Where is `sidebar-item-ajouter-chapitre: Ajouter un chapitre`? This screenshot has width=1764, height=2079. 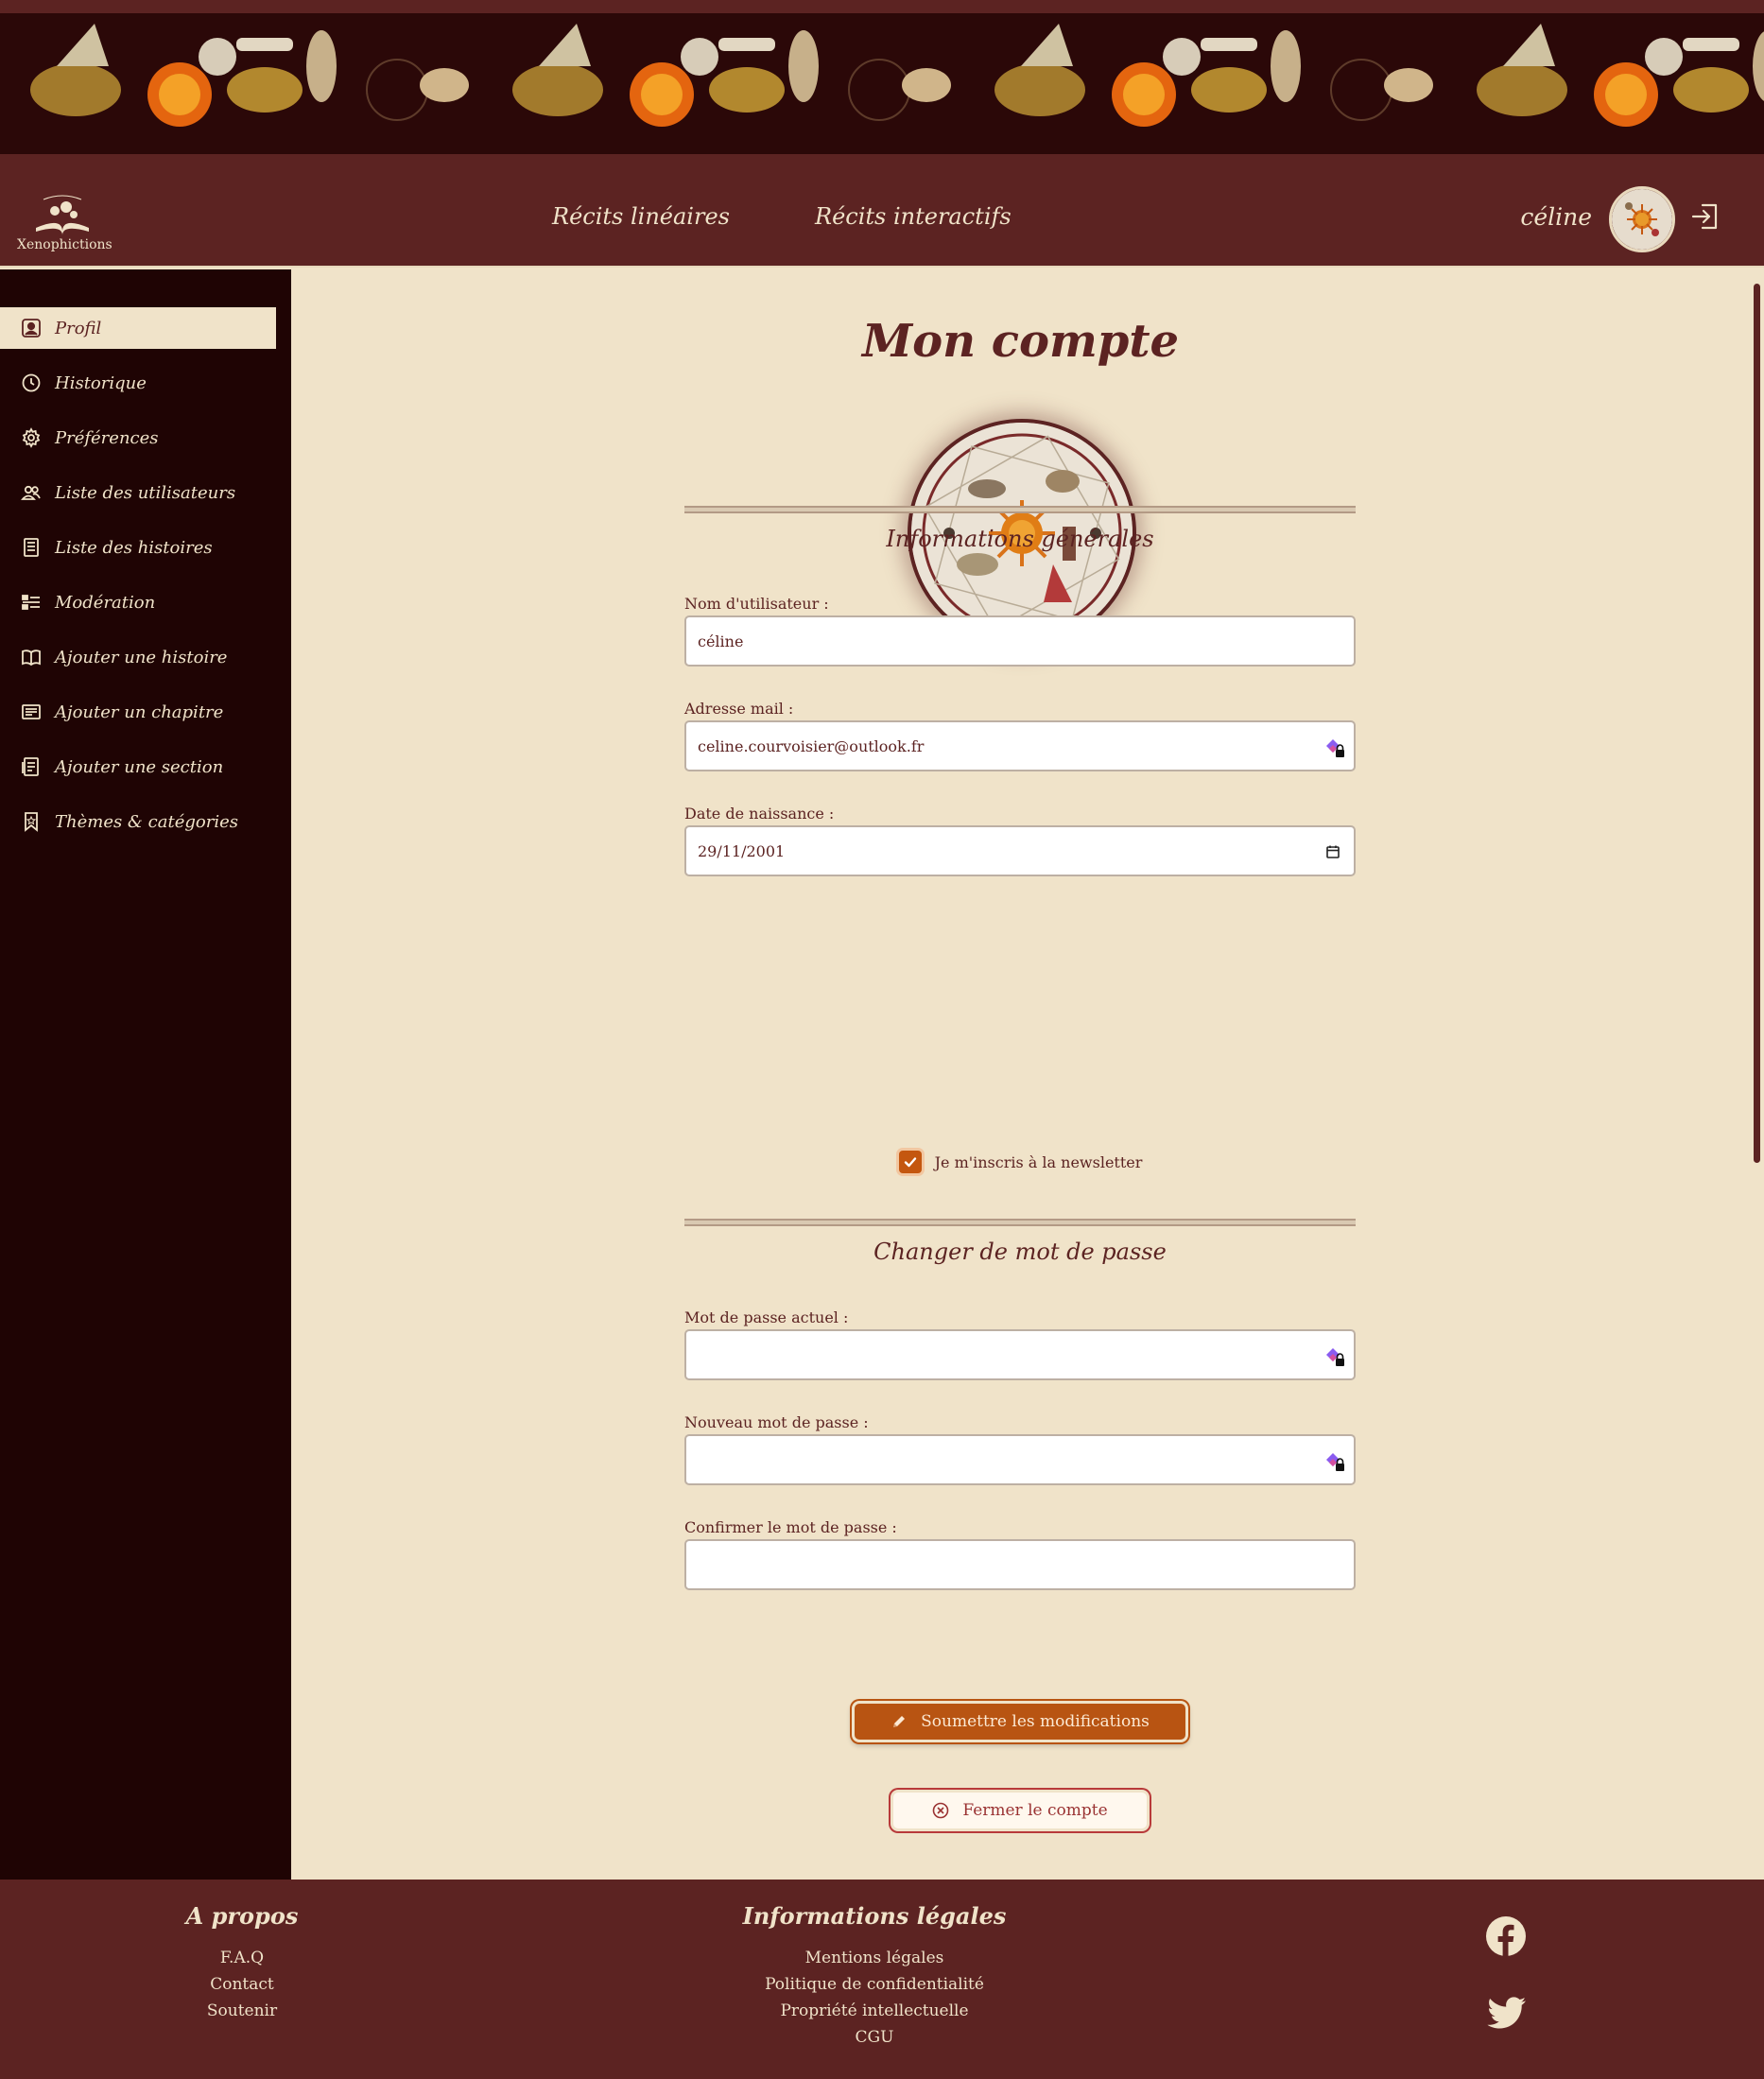
sidebar-item-ajouter-chapitre: Ajouter un chapitre is located at coordinates (138, 712).